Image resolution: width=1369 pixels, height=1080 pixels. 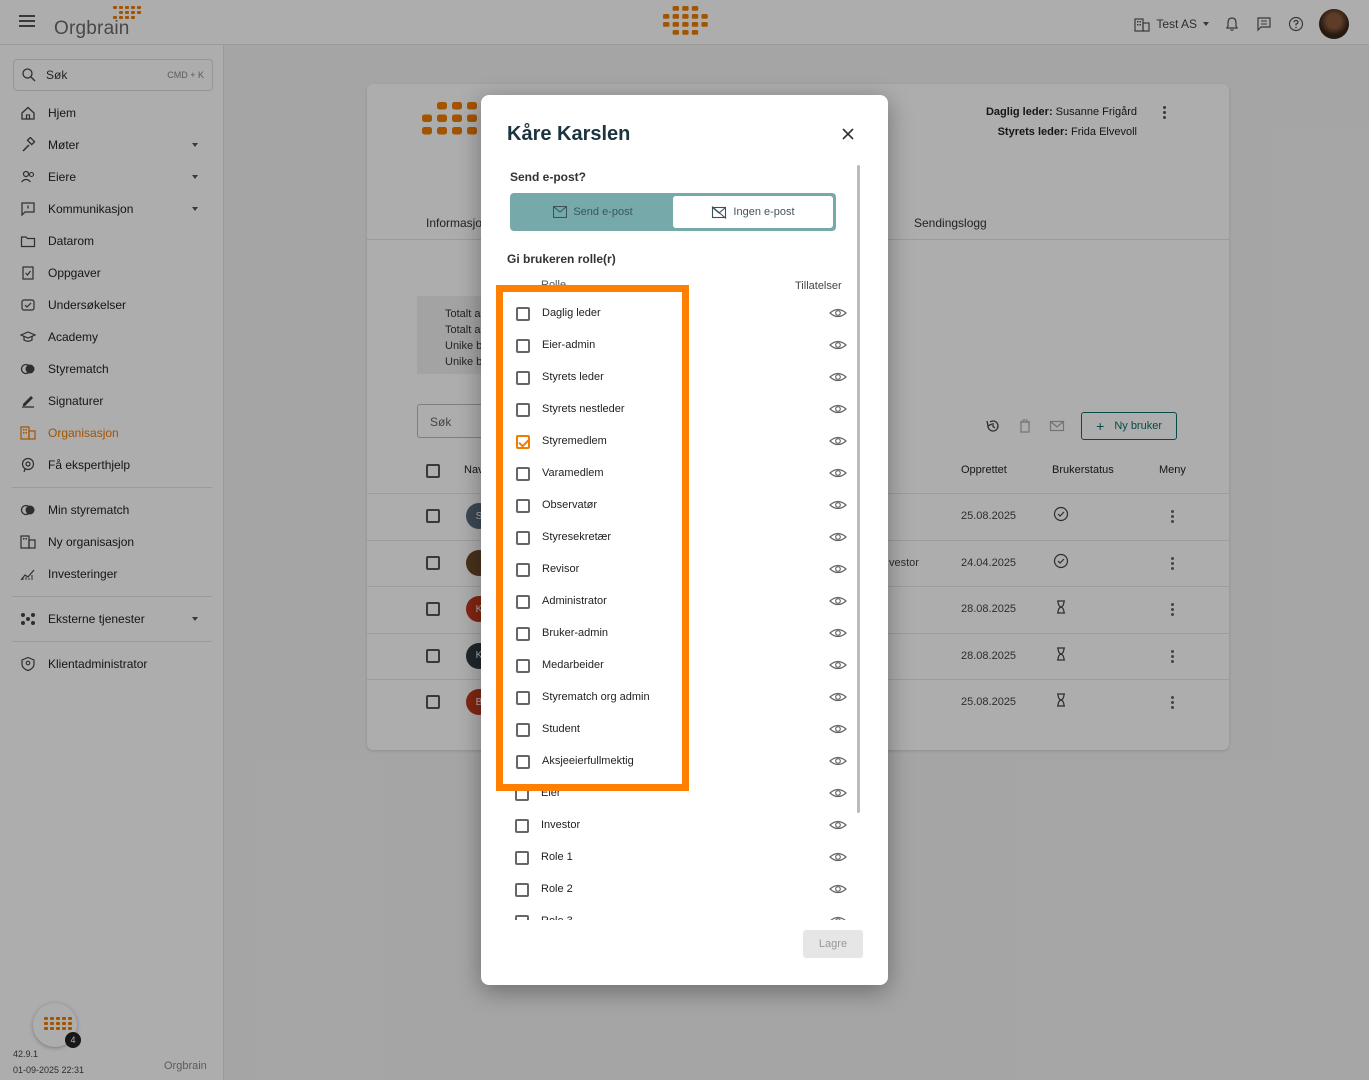 I want to click on close-icon, so click(x=848, y=134).